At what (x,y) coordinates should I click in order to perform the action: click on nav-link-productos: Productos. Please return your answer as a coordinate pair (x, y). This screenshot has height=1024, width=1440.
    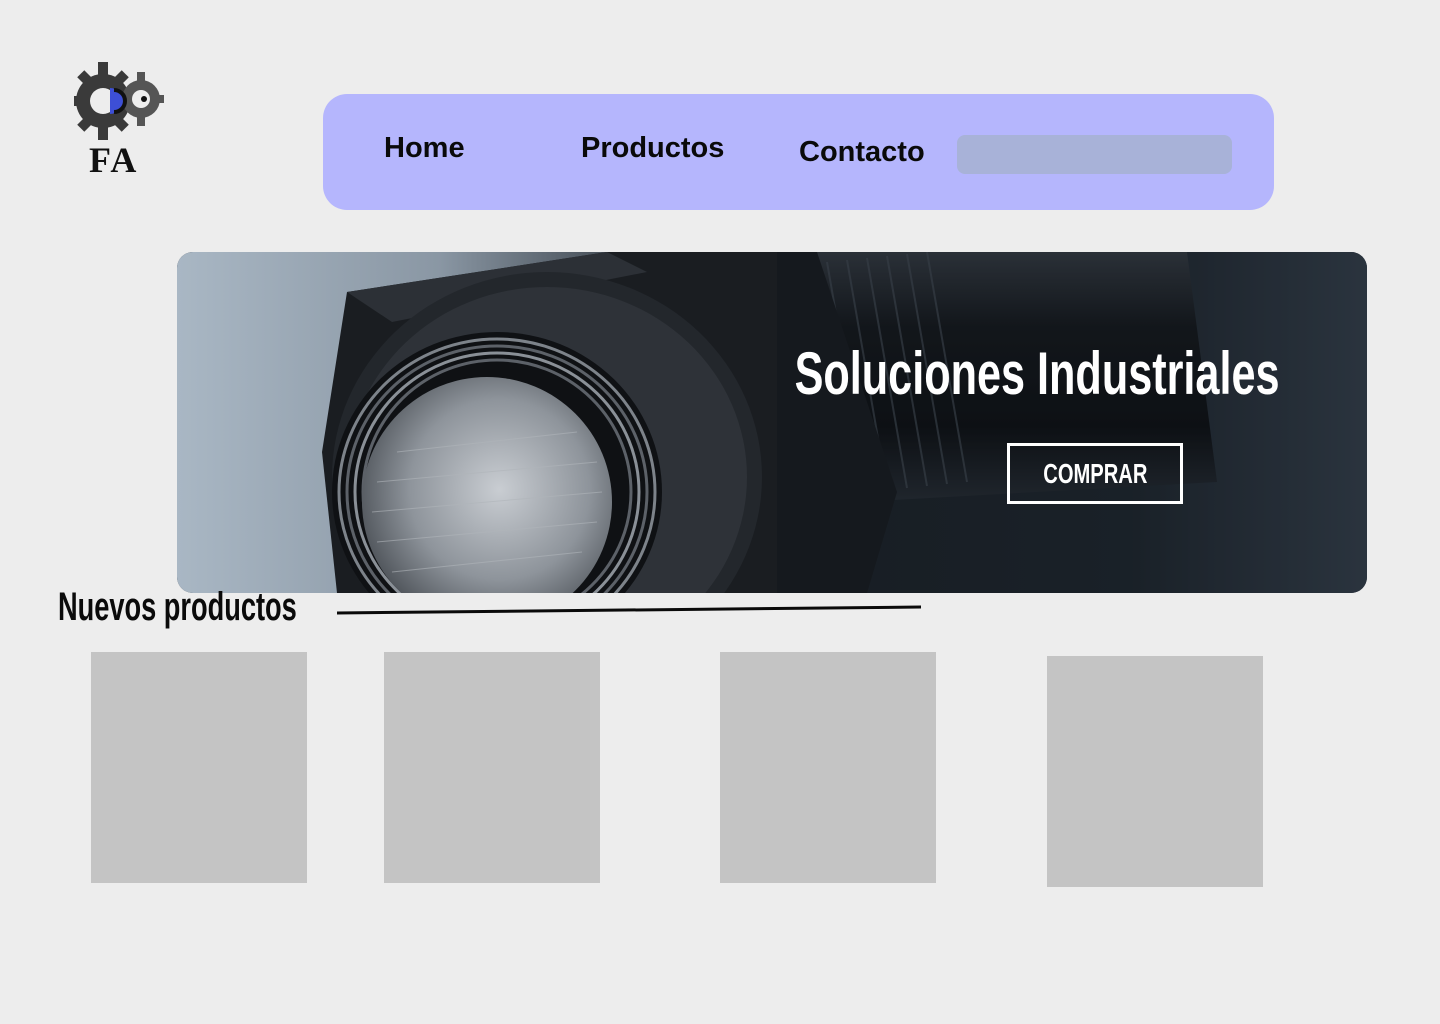
    Looking at the image, I should click on (652, 148).